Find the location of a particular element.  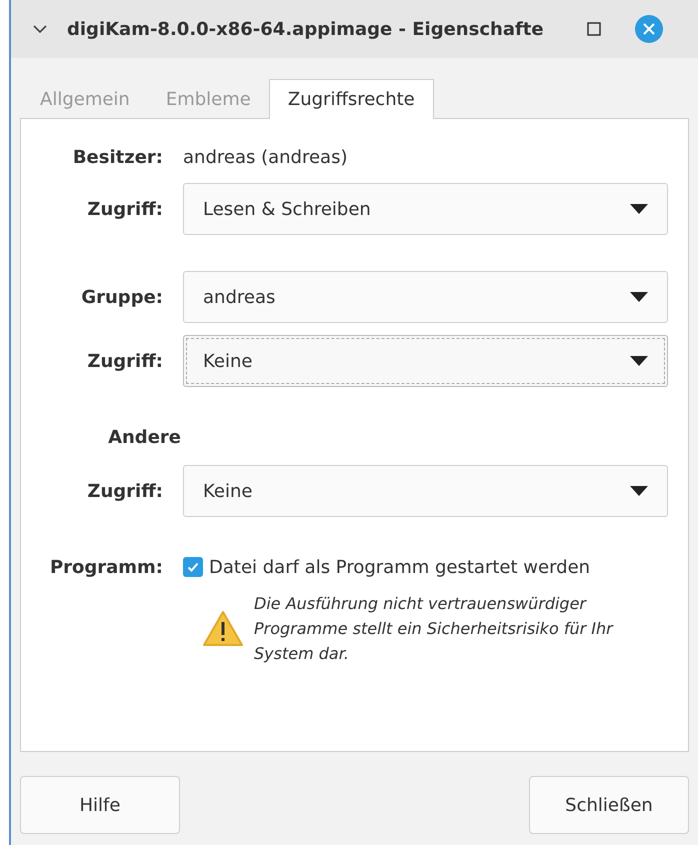

warning-text: Die Ausführung nicht vertrauenswürdiger Programme stellt ein Sicherheitsrisiko für Ihr System dar. is located at coordinates (434, 629).